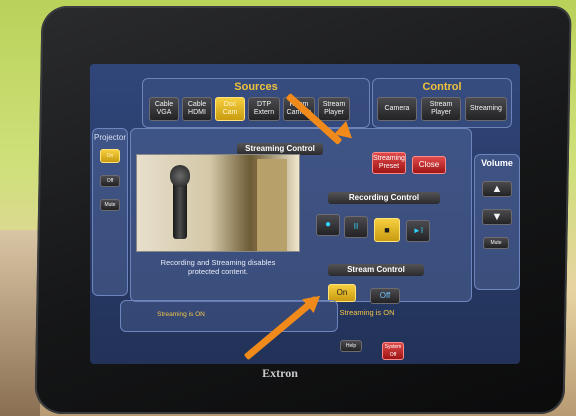  I want to click on preview-microphone-head, so click(180, 176).